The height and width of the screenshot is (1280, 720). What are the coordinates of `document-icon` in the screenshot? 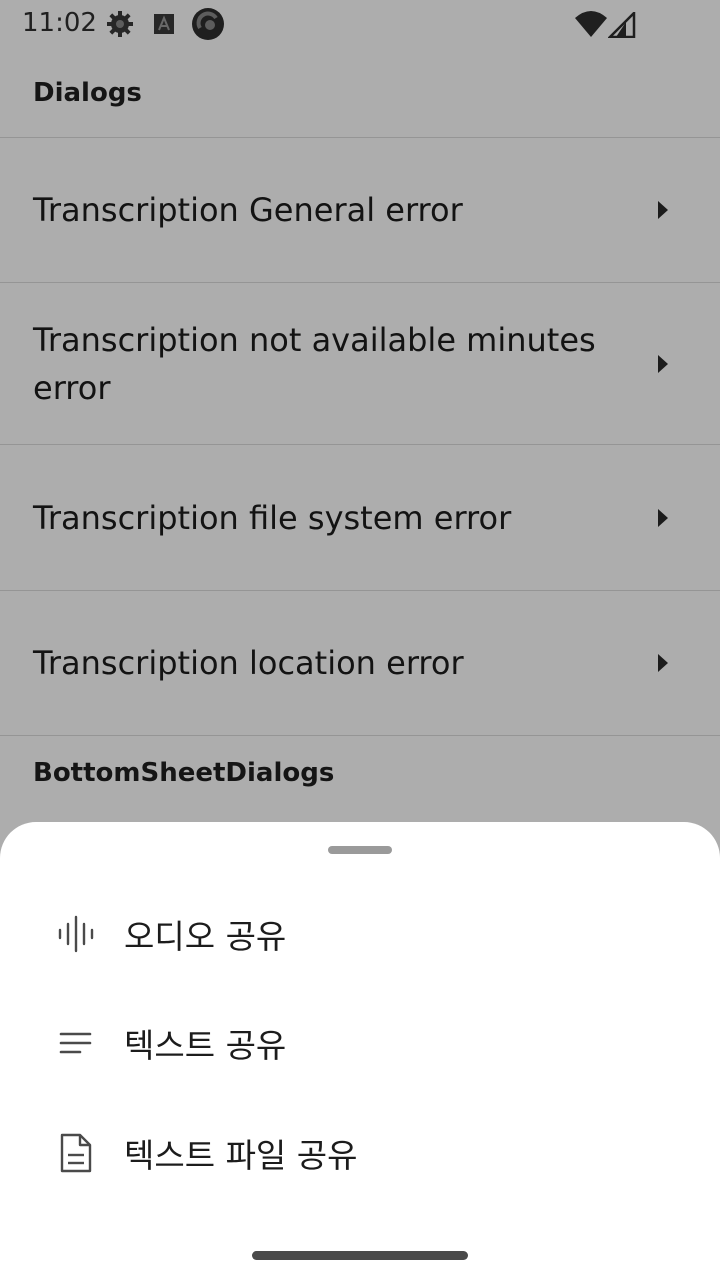 It's located at (76, 1153).